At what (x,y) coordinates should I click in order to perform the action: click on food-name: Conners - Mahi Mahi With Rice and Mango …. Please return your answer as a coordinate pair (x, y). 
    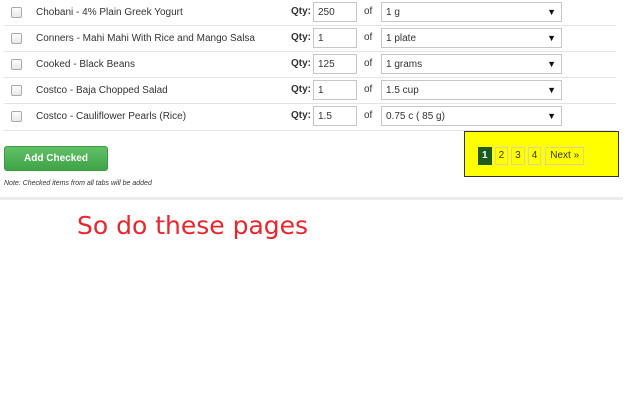
    Looking at the image, I should click on (145, 38).